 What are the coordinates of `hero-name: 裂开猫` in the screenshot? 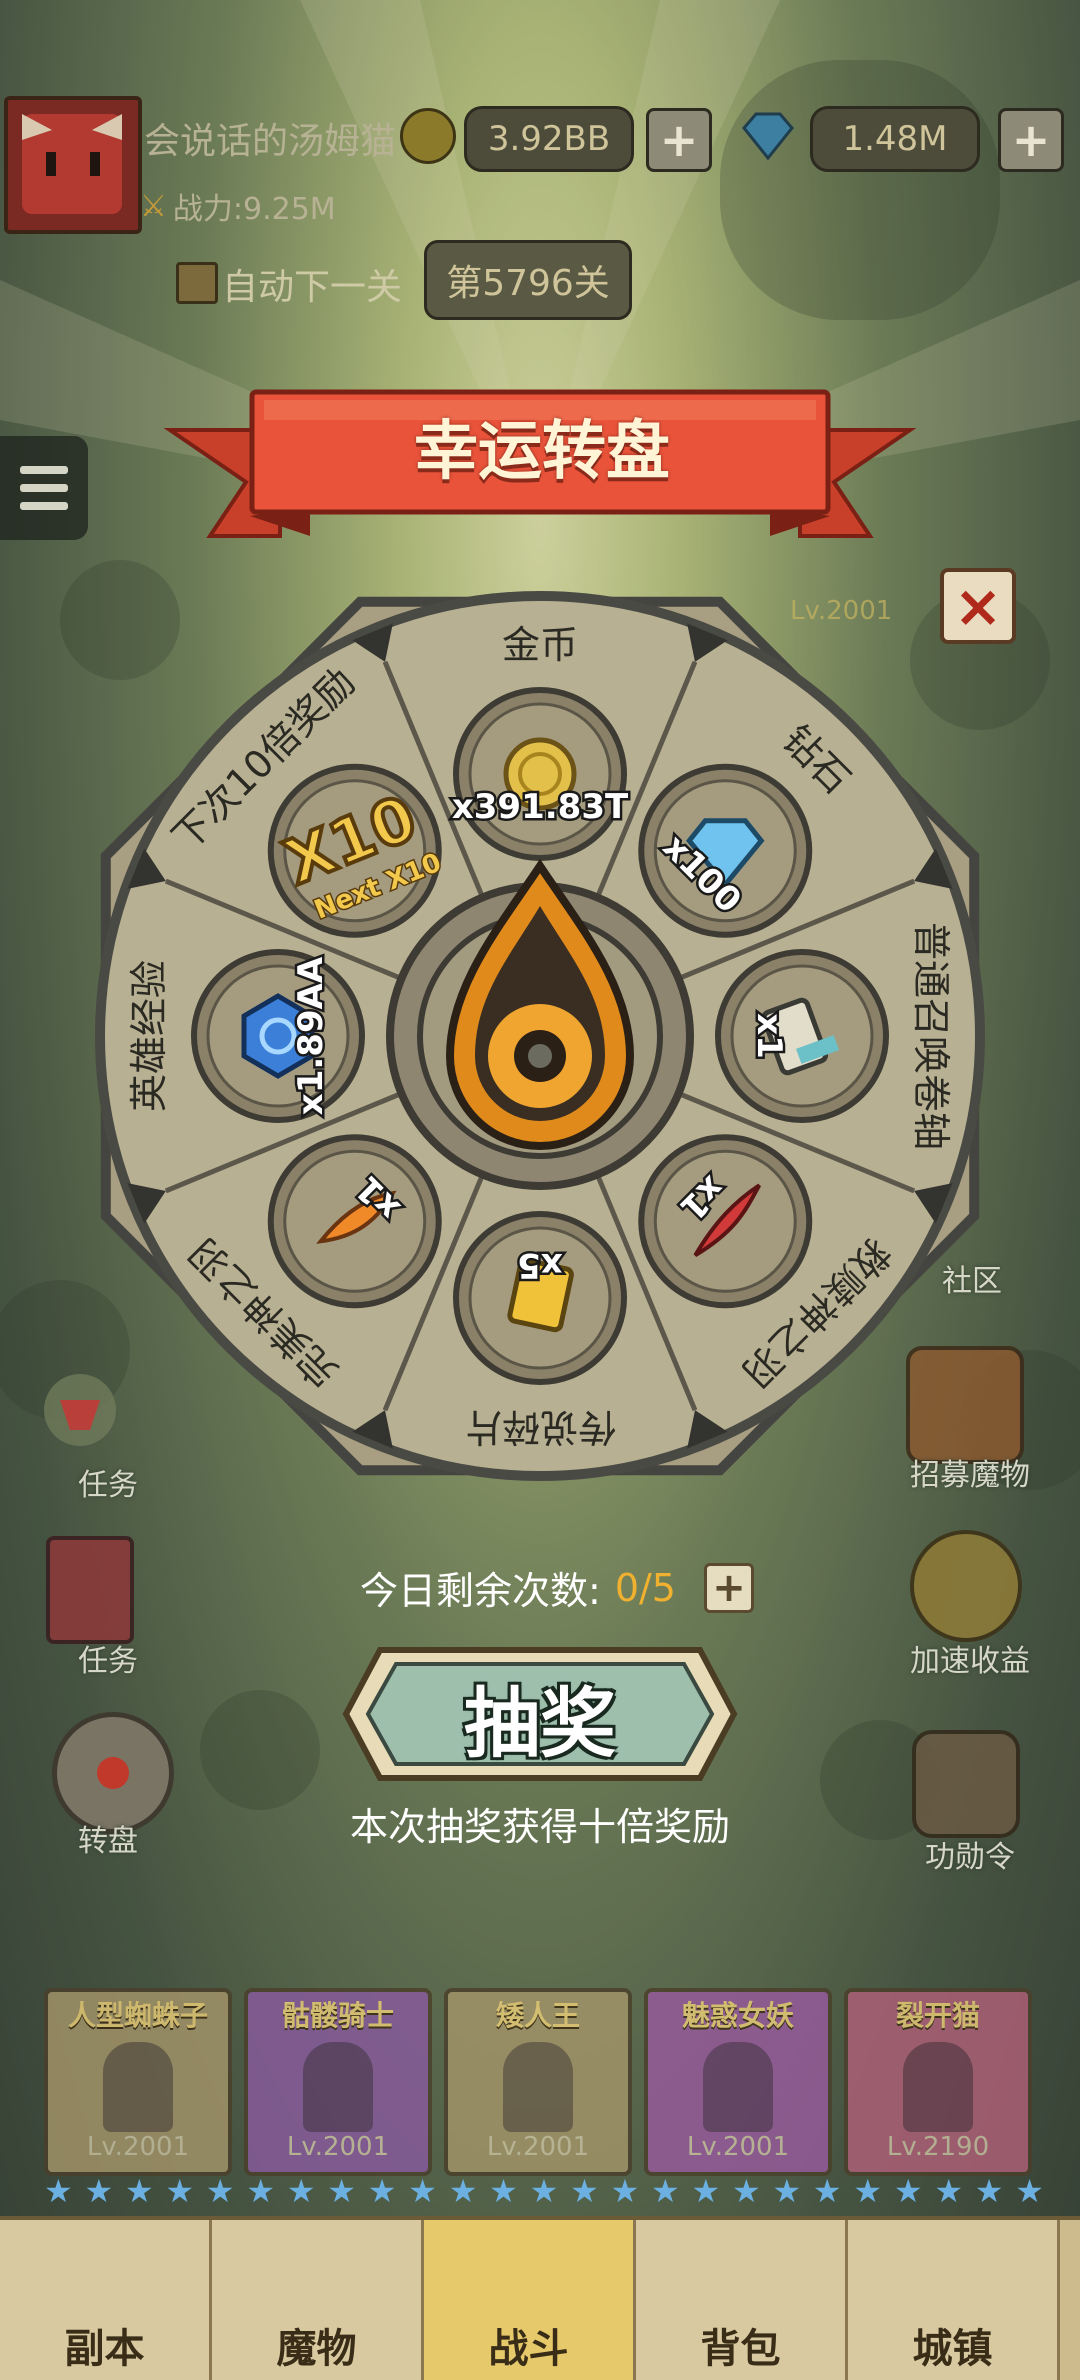 It's located at (937, 2015).